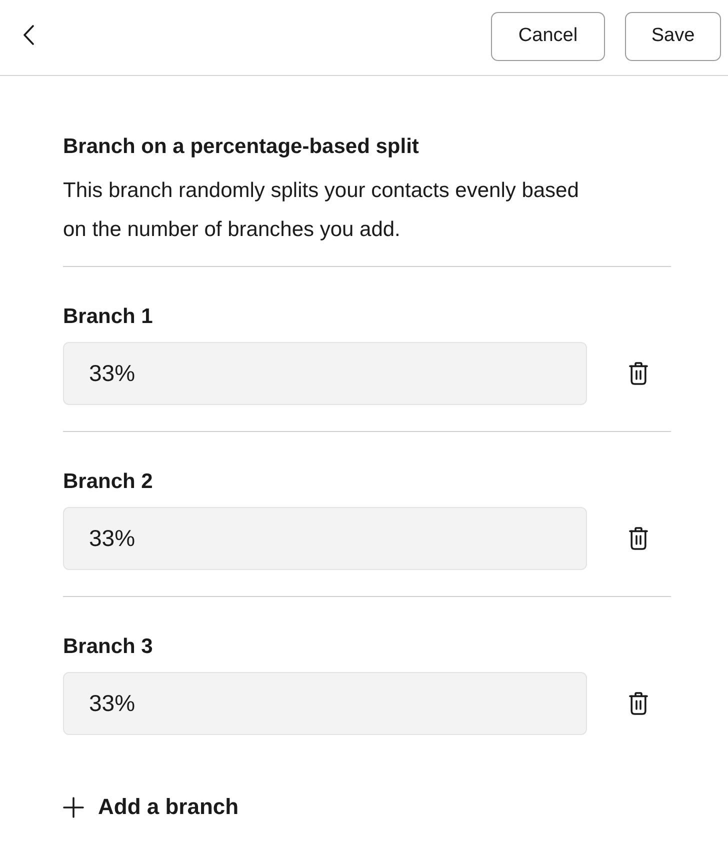  I want to click on add-branch-button: Add a branch, so click(151, 807).